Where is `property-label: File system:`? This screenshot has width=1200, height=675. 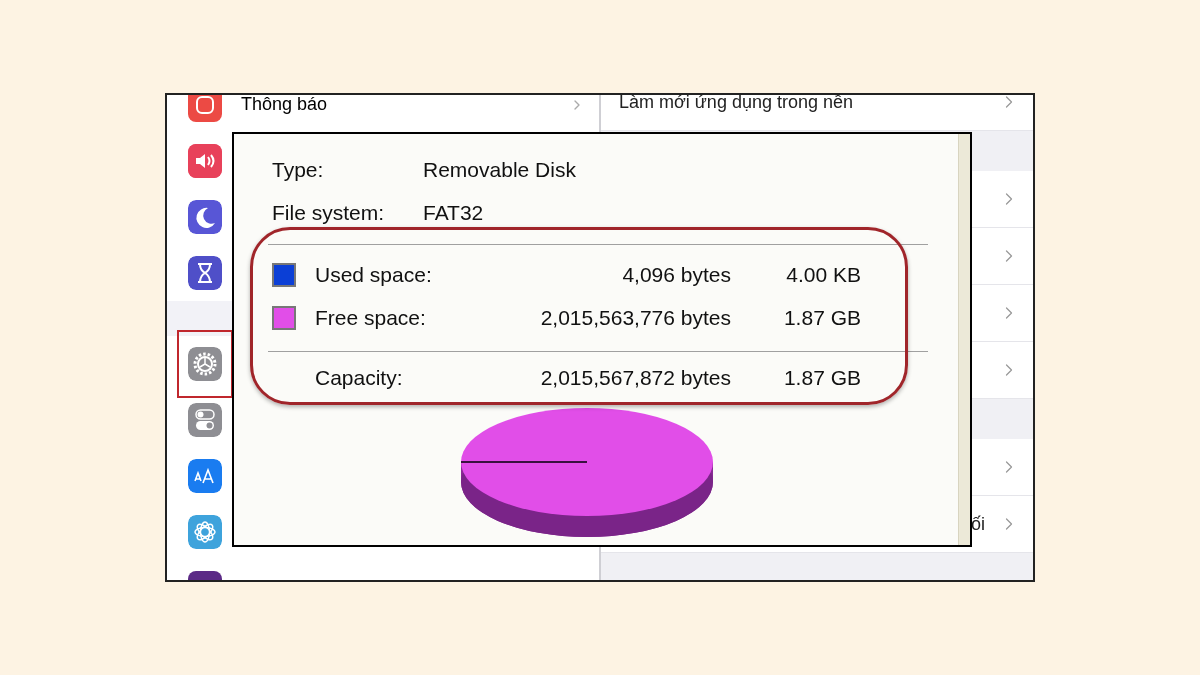 property-label: File system: is located at coordinates (328, 212).